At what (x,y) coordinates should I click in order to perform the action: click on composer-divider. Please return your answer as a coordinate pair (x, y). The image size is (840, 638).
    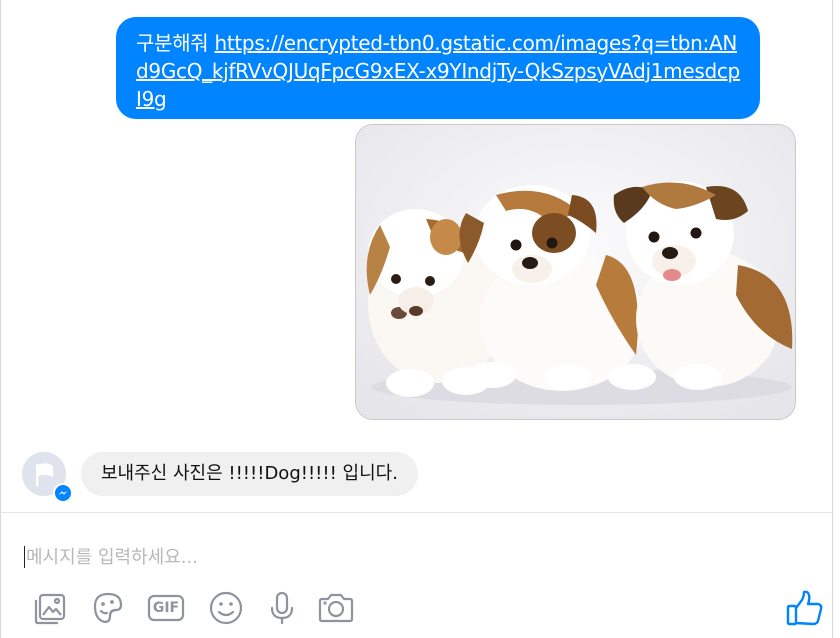
    Looking at the image, I should click on (416, 512).